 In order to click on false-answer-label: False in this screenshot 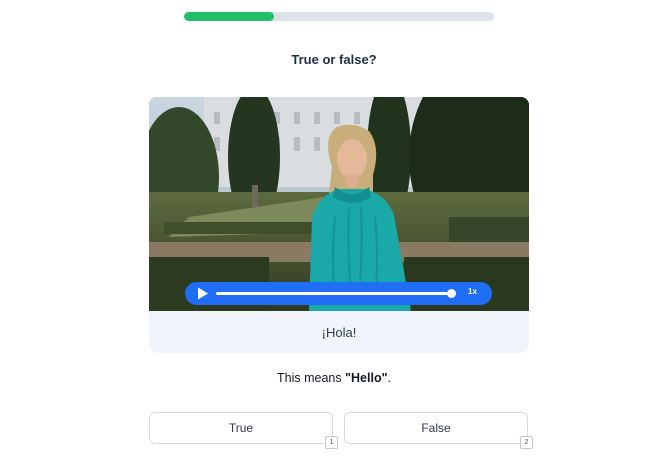, I will do `click(436, 428)`.